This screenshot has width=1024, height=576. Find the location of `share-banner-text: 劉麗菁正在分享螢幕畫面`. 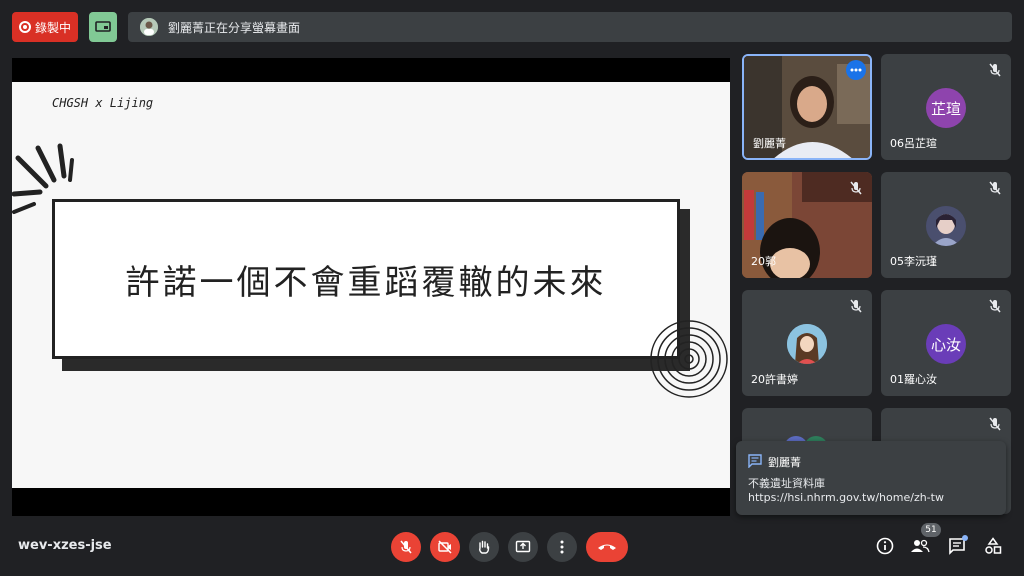

share-banner-text: 劉麗菁正在分享螢幕畫面 is located at coordinates (234, 27).